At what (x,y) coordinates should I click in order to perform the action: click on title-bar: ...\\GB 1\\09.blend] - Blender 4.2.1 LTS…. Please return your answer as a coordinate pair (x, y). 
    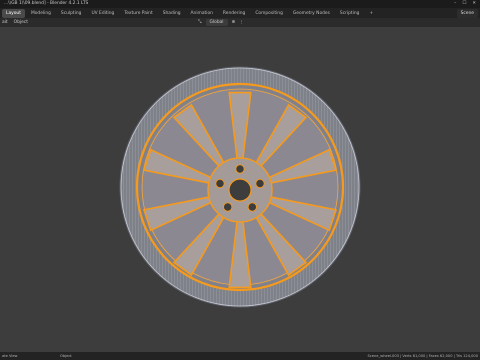
    Looking at the image, I should click on (240, 4).